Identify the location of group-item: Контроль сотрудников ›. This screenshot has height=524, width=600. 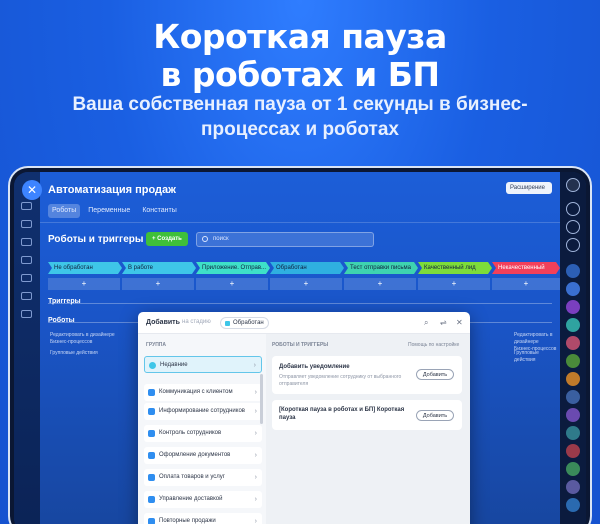
(203, 433).